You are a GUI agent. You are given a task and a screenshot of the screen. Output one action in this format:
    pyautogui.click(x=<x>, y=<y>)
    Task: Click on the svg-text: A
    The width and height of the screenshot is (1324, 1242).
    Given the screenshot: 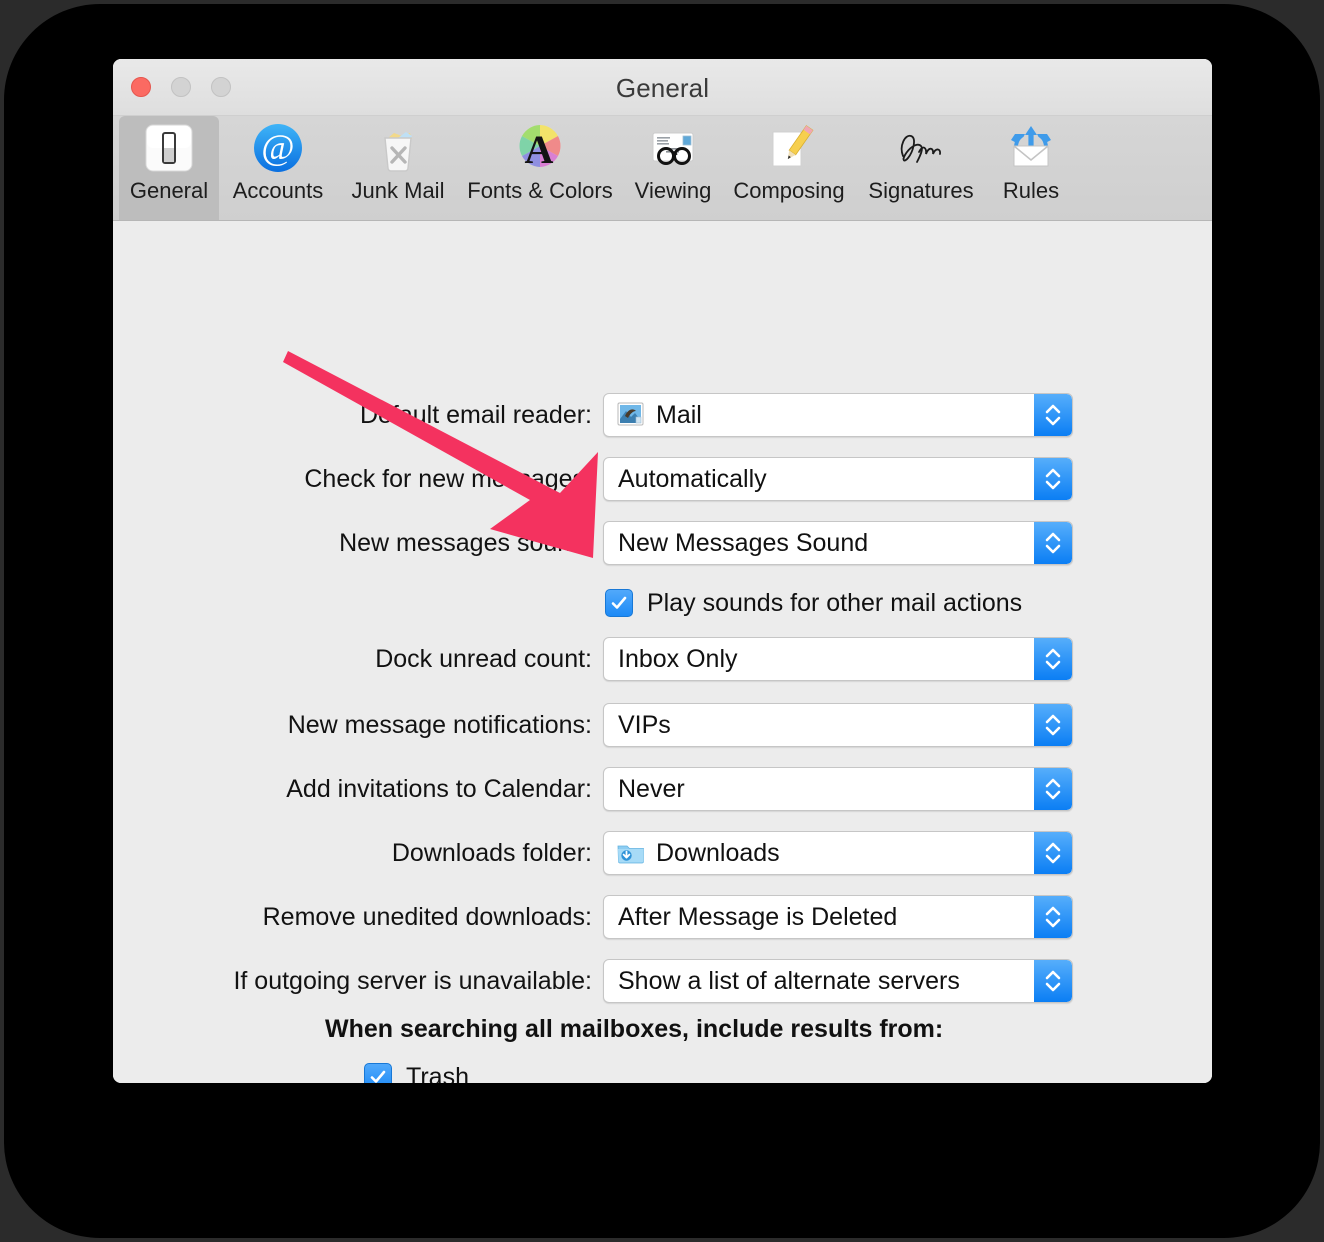 What is the action you would take?
    pyautogui.click(x=539, y=149)
    